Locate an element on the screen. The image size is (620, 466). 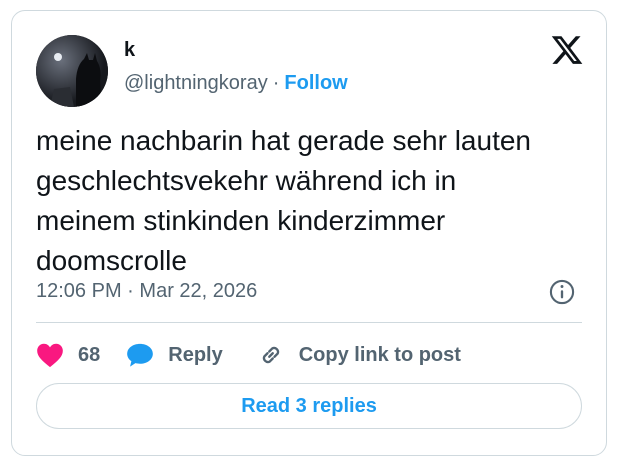
info-icon is located at coordinates (562, 292).